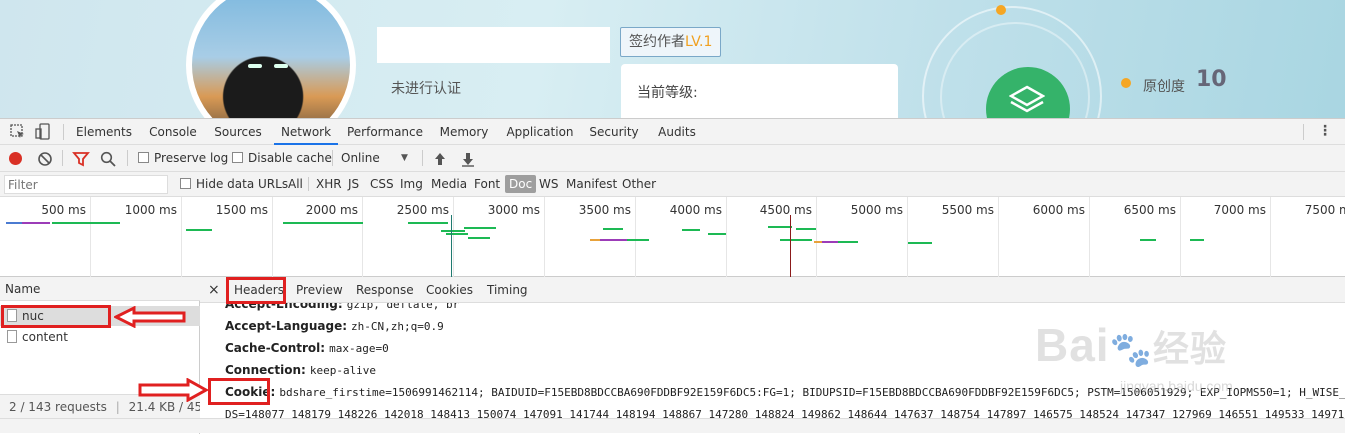 The height and width of the screenshot is (434, 1345). What do you see at coordinates (1211, 79) in the screenshot?
I see `originality-value: 10` at bounding box center [1211, 79].